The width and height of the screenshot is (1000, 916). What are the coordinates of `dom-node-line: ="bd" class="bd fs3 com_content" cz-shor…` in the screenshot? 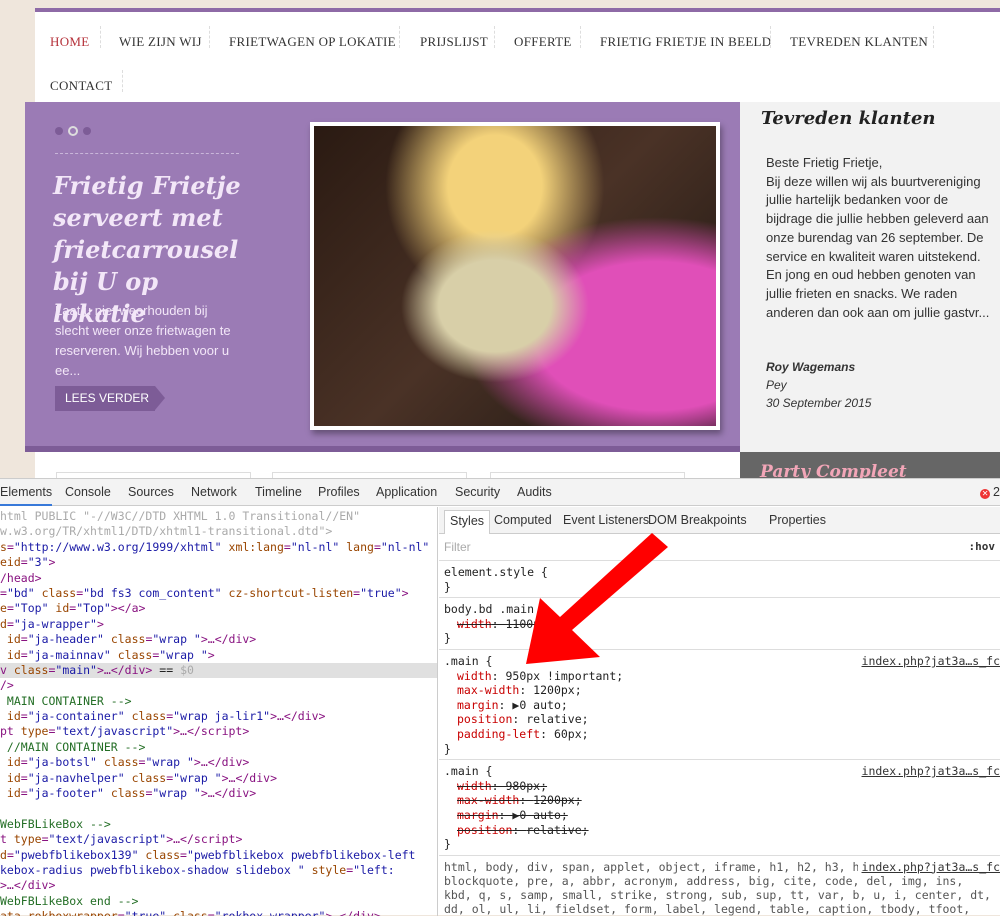 It's located at (218, 593).